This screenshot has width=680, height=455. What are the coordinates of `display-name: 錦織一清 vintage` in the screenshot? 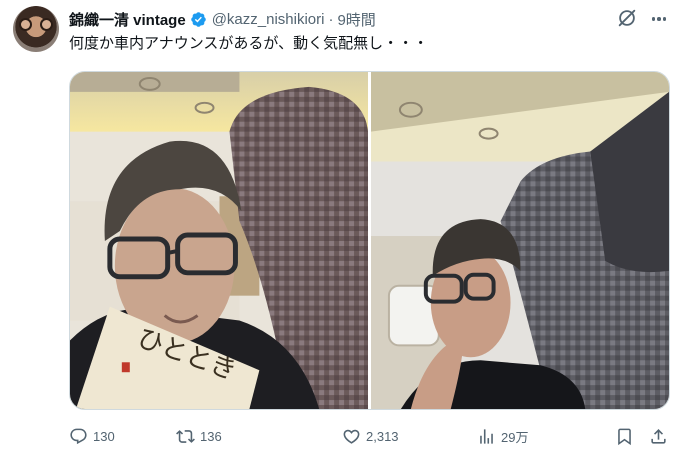 It's located at (127, 19).